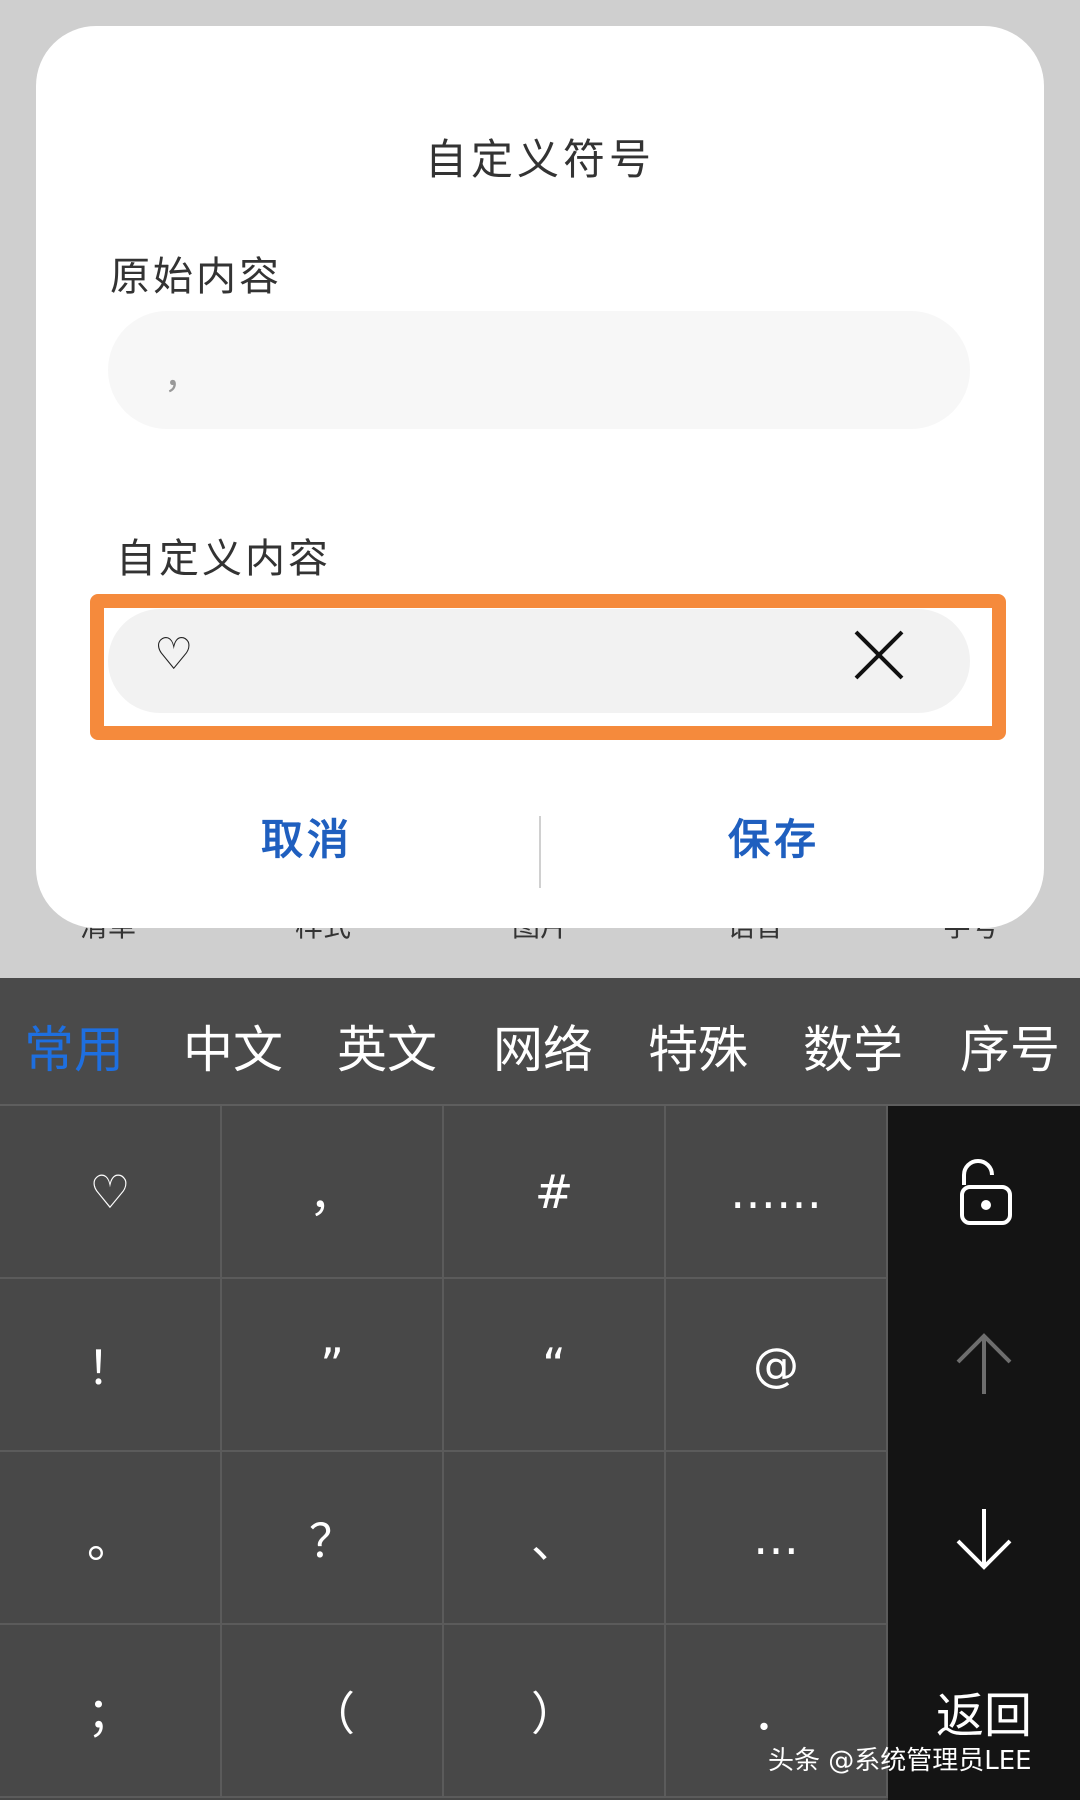  What do you see at coordinates (307, 836) in the screenshot?
I see `cancel-button: 取消` at bounding box center [307, 836].